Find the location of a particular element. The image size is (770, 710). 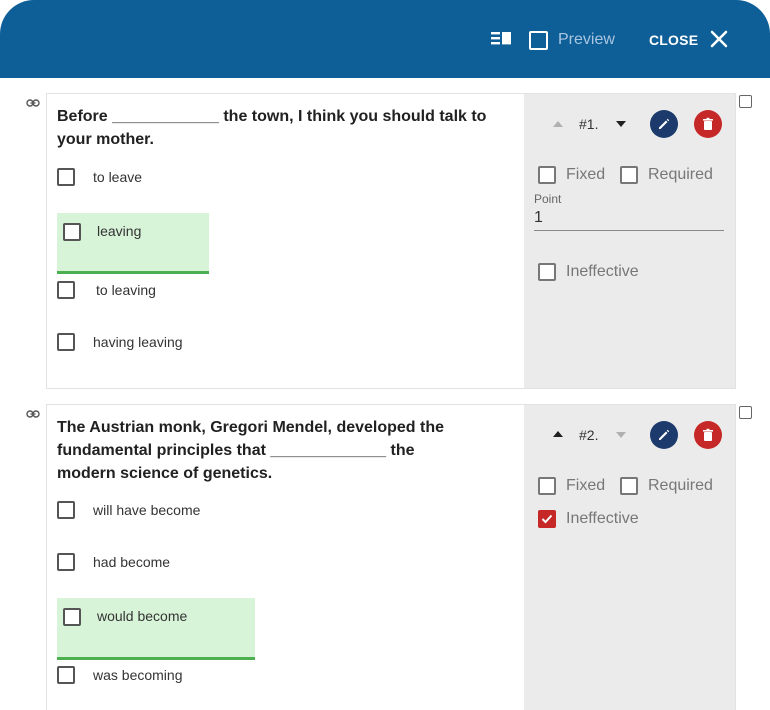

question-number: #1. is located at coordinates (589, 124).